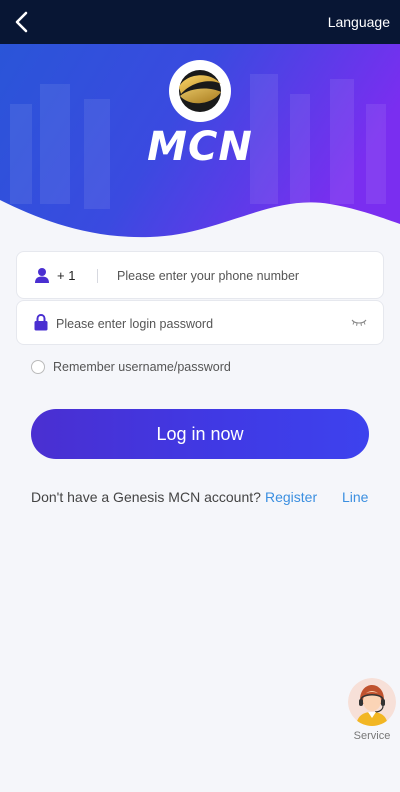 The width and height of the screenshot is (400, 792). I want to click on signup-prompt: Don't have a Genesis MCN account?, so click(146, 497).